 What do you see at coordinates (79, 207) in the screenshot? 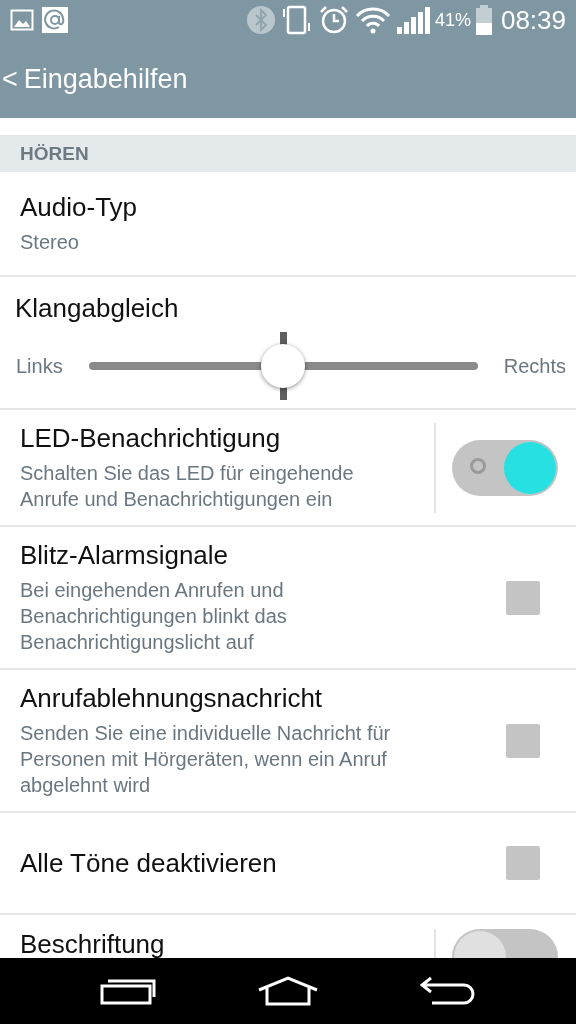
I see `setting-title: Audio-Typ` at bounding box center [79, 207].